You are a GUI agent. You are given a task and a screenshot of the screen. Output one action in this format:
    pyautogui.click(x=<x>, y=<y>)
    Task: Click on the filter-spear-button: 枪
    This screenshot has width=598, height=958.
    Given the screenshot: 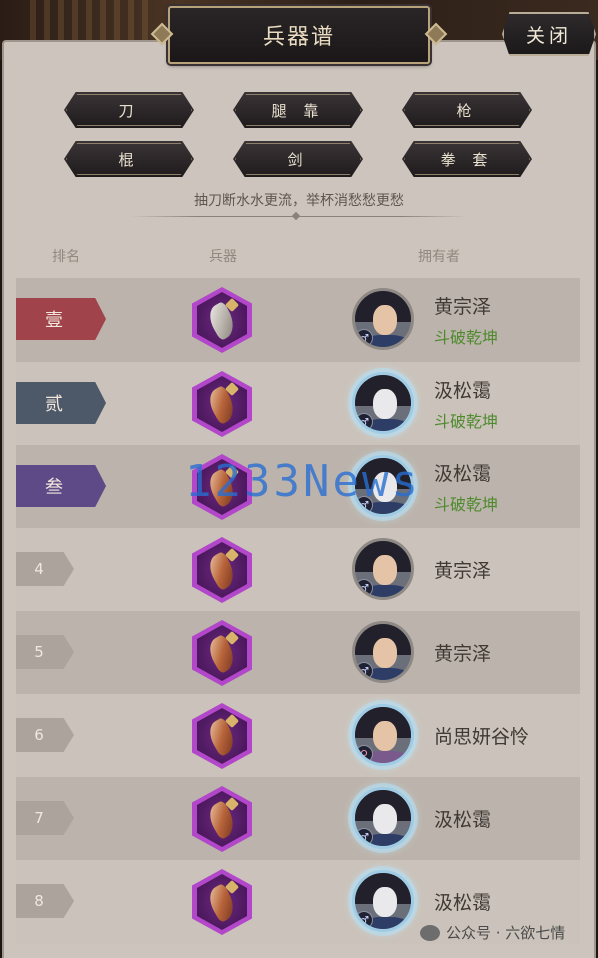 What is the action you would take?
    pyautogui.click(x=467, y=110)
    